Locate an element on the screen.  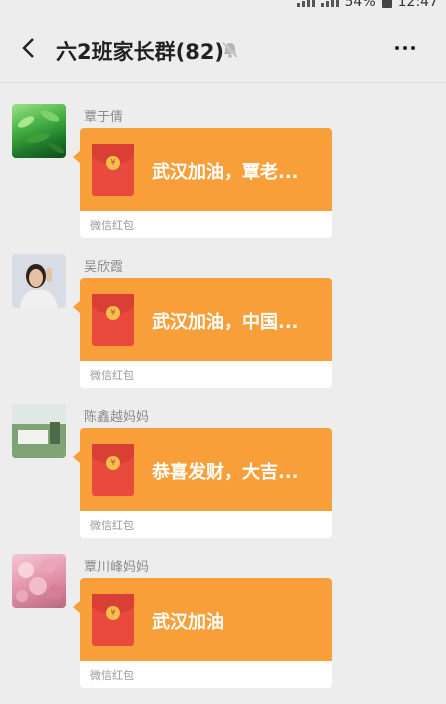
chevron-left-icon is located at coordinates (28, 48).